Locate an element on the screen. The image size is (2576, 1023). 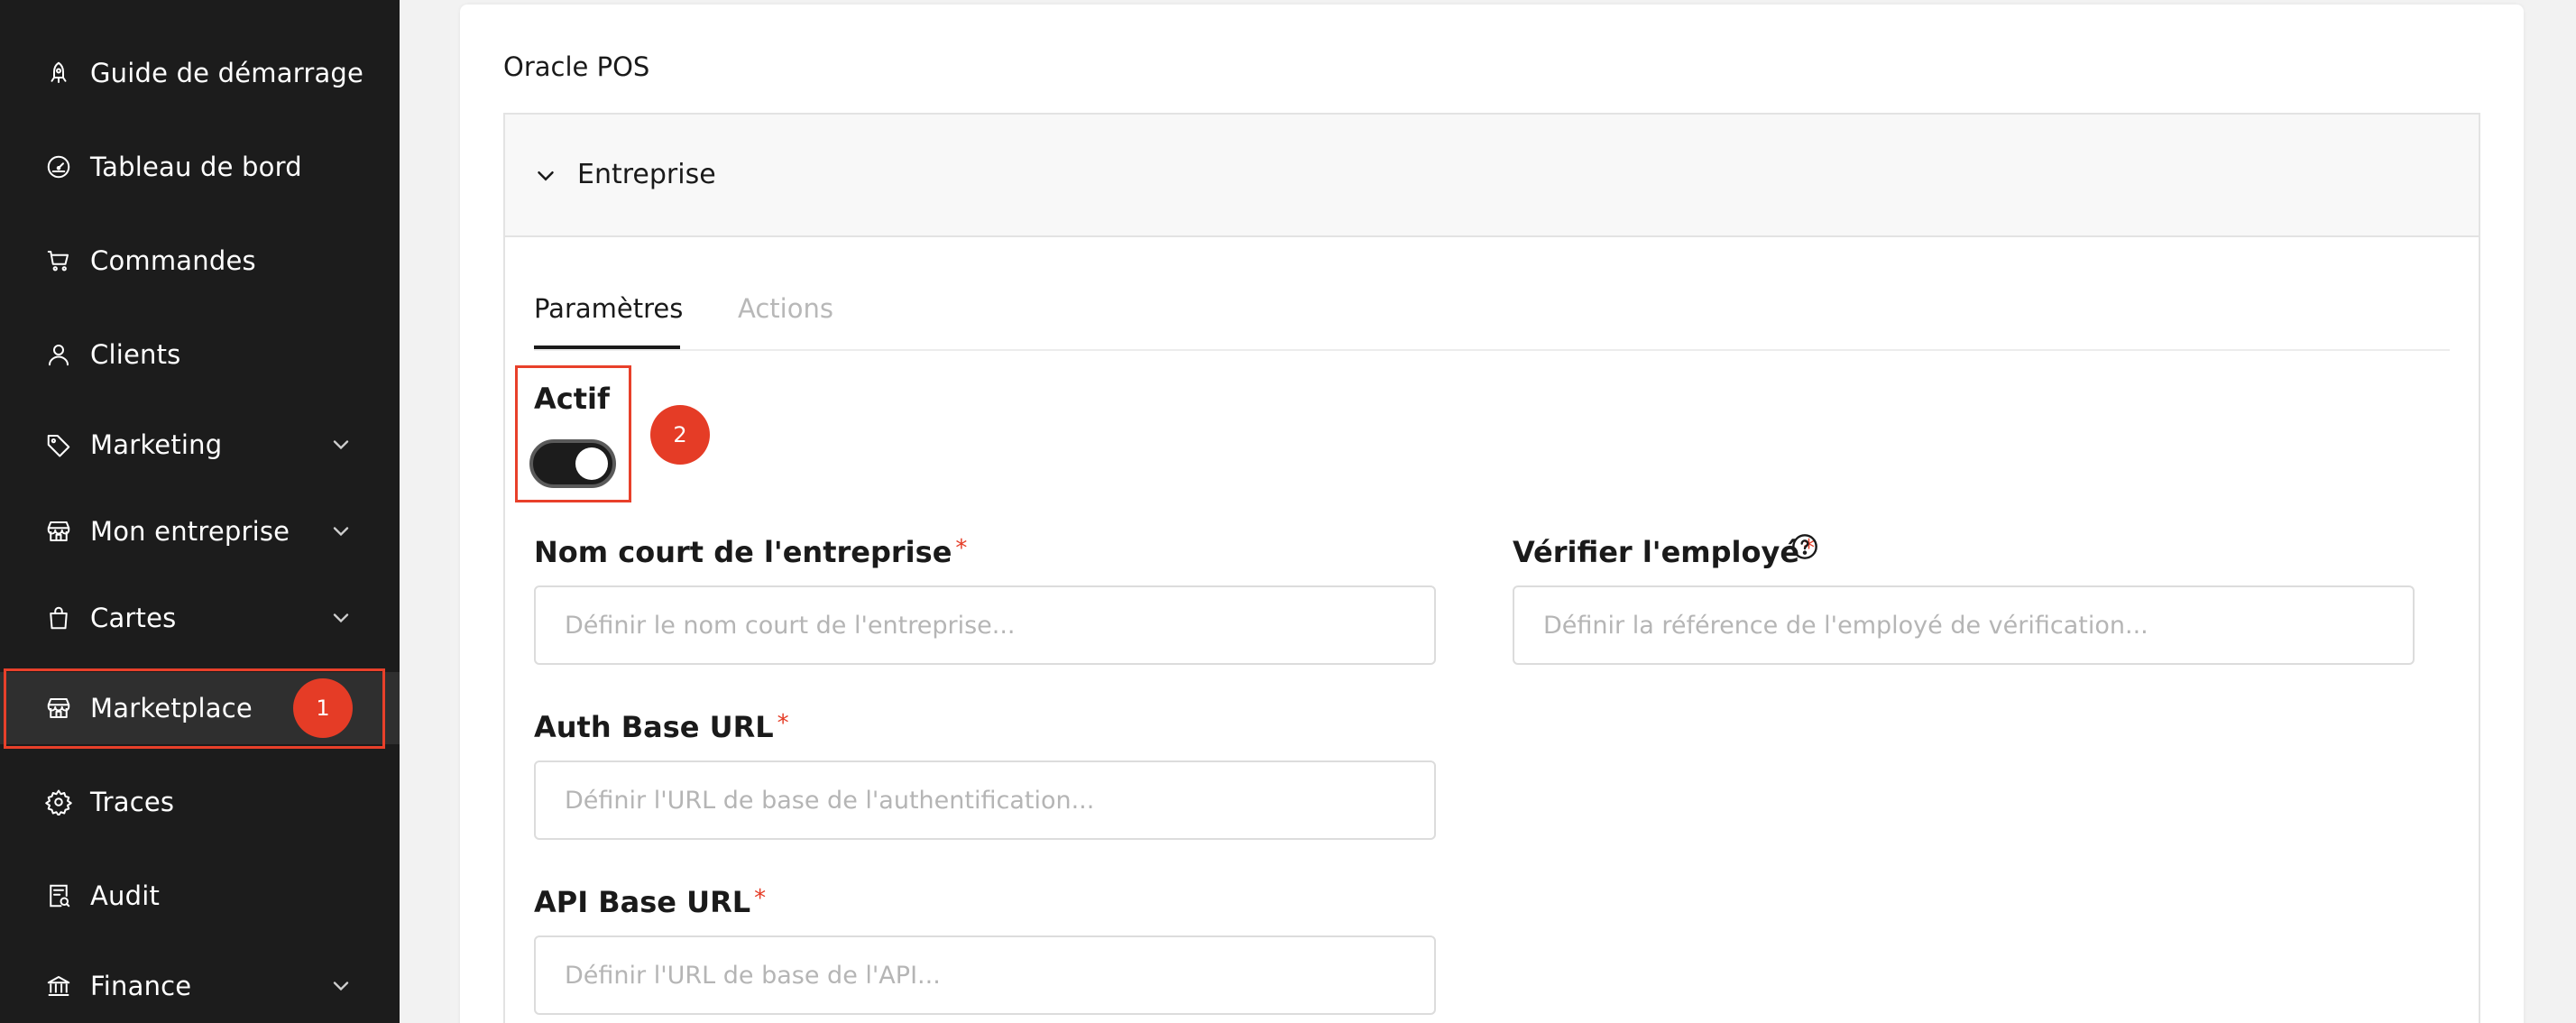
active-label: Actif is located at coordinates (572, 399).